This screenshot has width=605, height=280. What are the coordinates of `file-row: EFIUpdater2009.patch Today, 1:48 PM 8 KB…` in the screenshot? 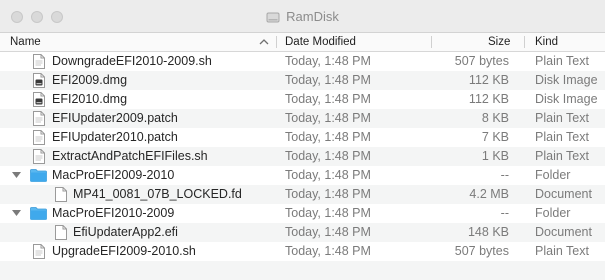 It's located at (302, 118).